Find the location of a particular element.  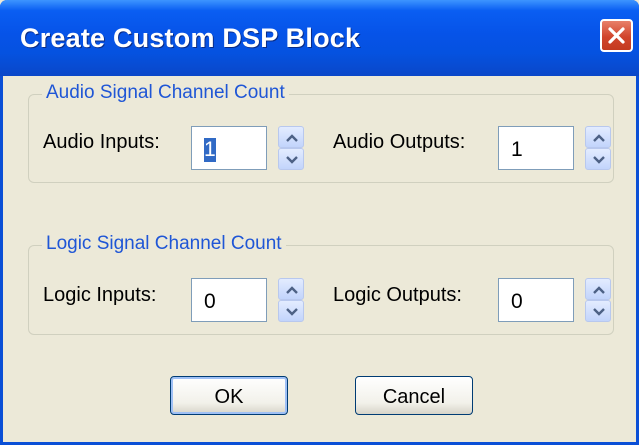

logic-outputs-spinner is located at coordinates (598, 300).